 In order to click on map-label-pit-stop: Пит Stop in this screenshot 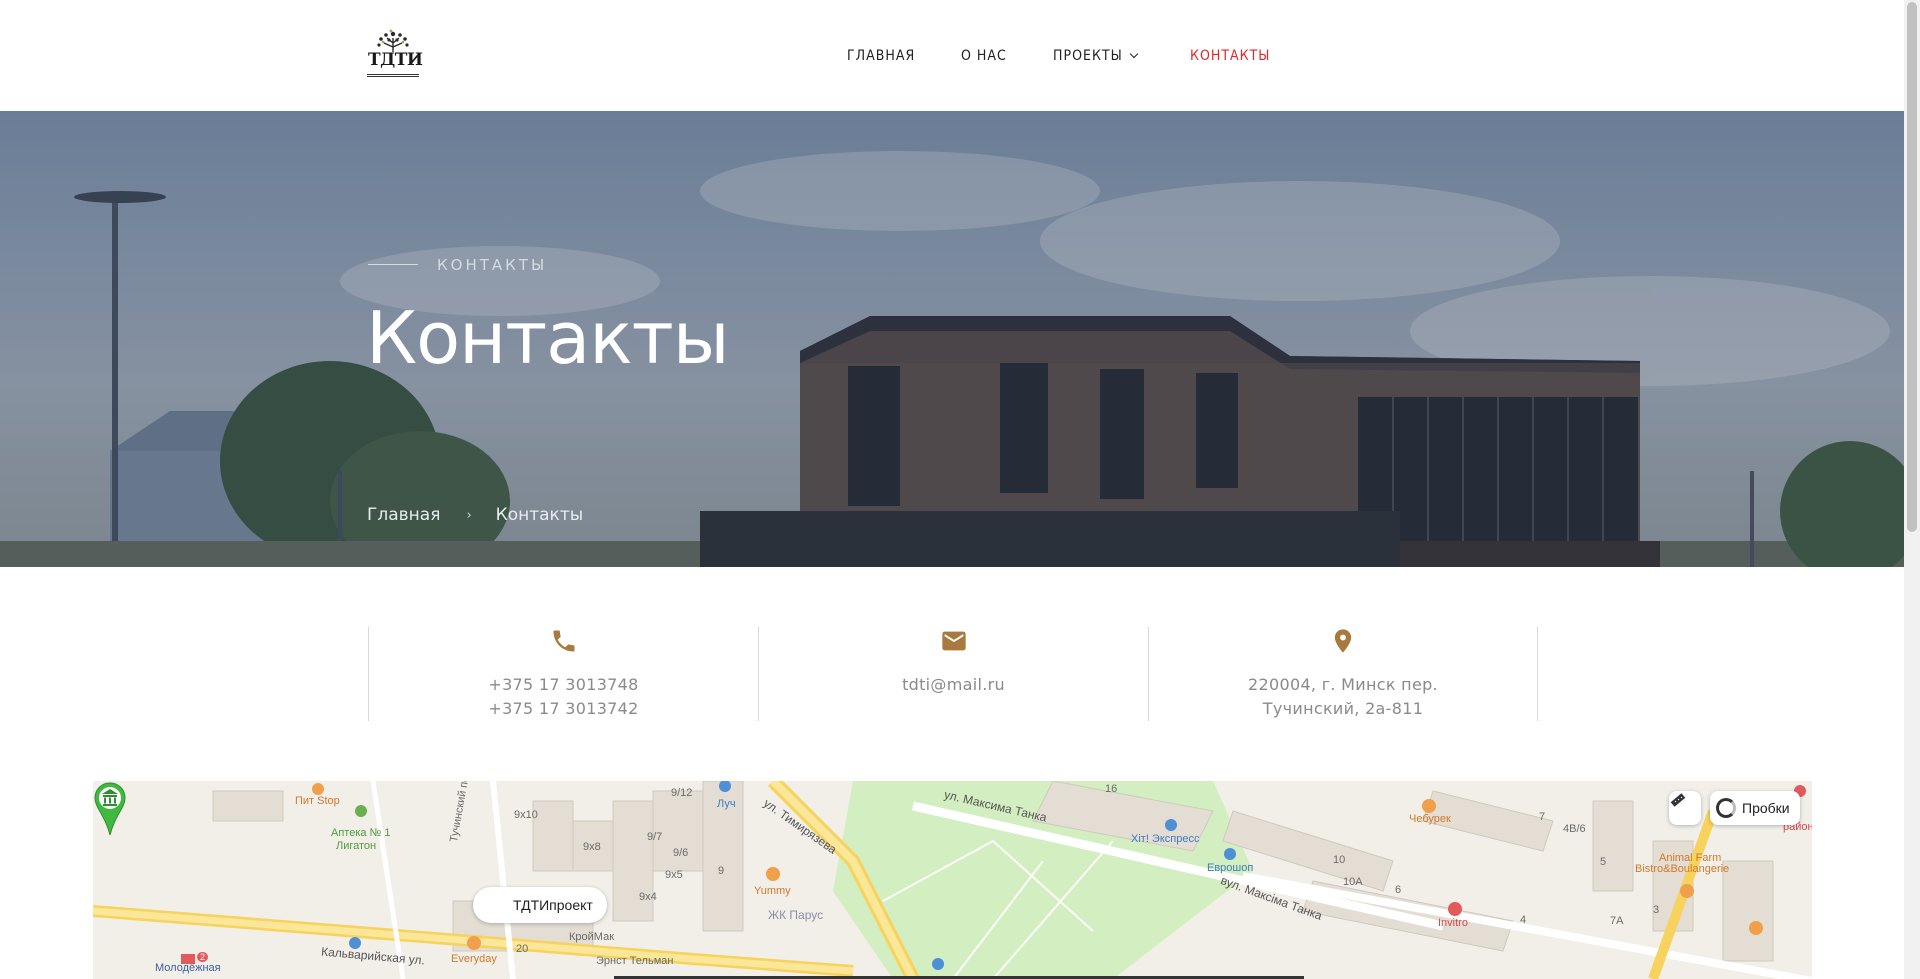, I will do `click(317, 801)`.